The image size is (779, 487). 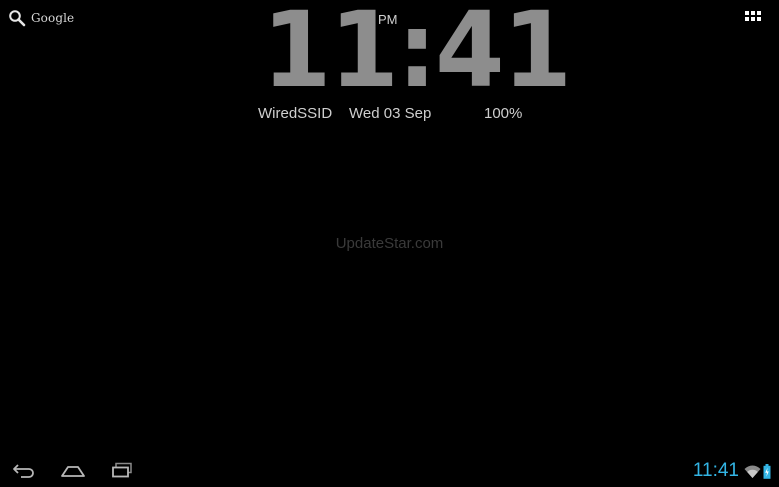 I want to click on apps-grid-icon, so click(x=753, y=18).